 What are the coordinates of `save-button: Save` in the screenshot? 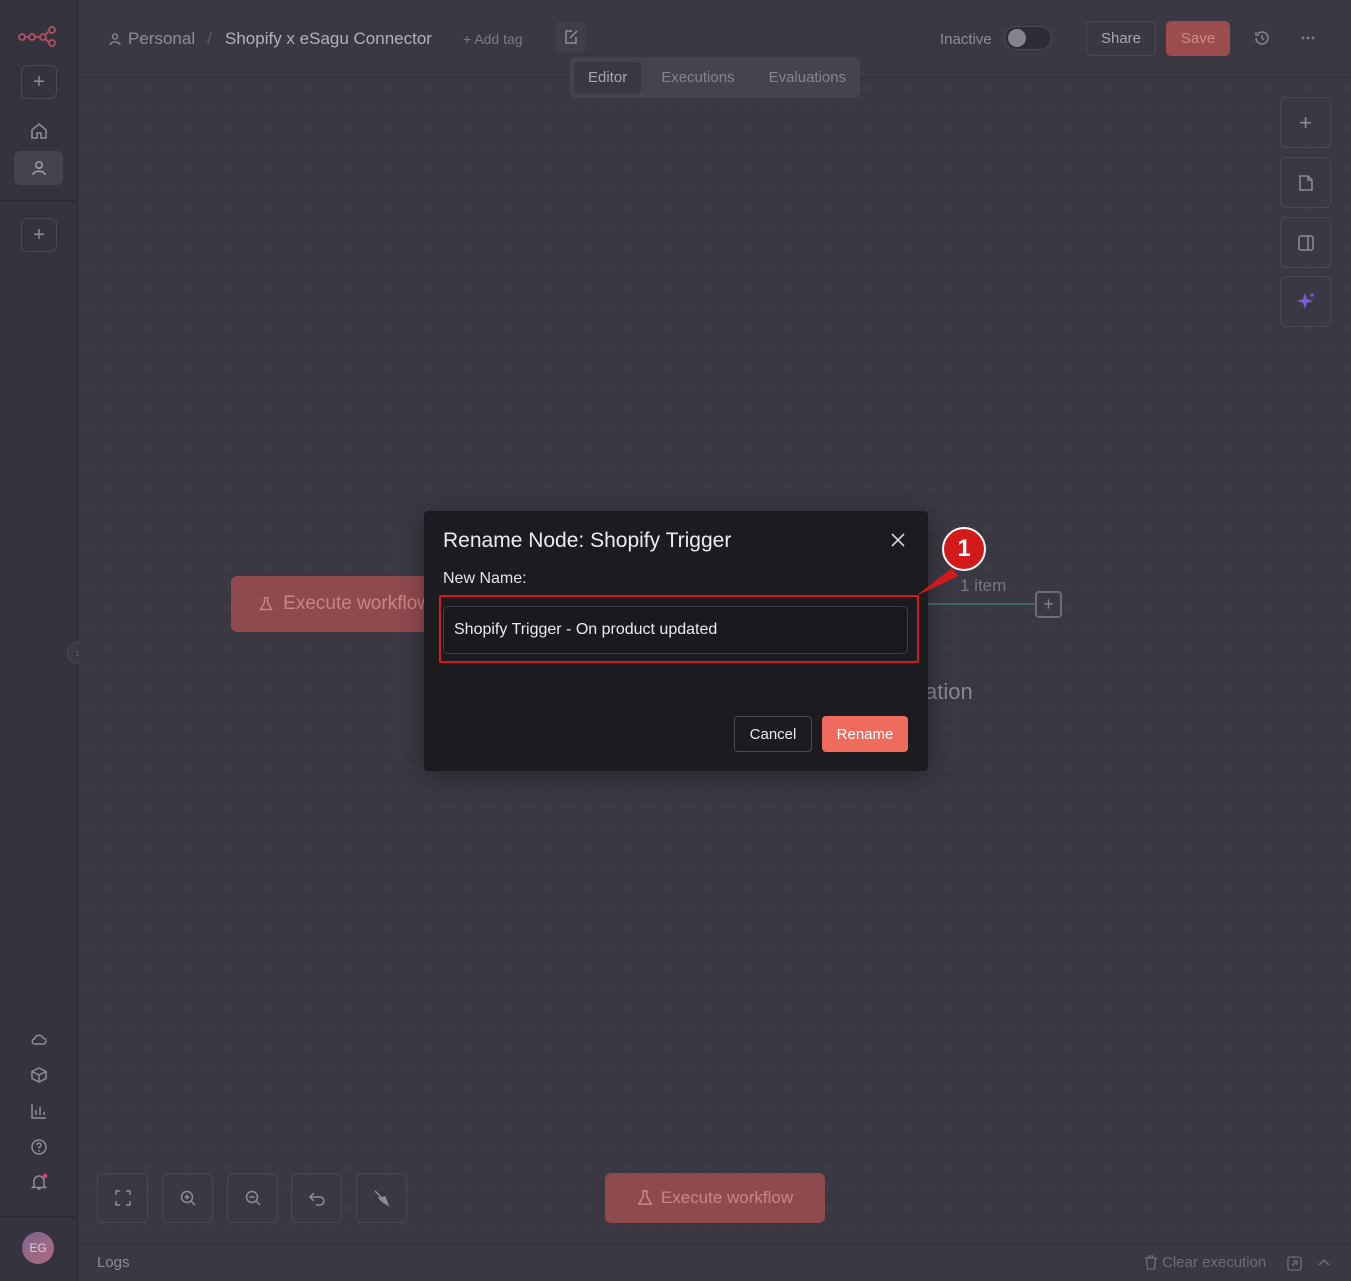 It's located at (1198, 38).